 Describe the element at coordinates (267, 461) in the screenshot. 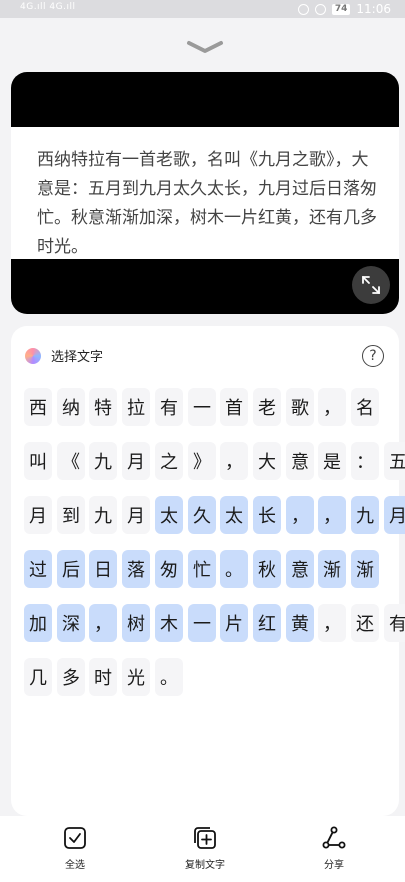

I see `character-chip: 大` at that location.